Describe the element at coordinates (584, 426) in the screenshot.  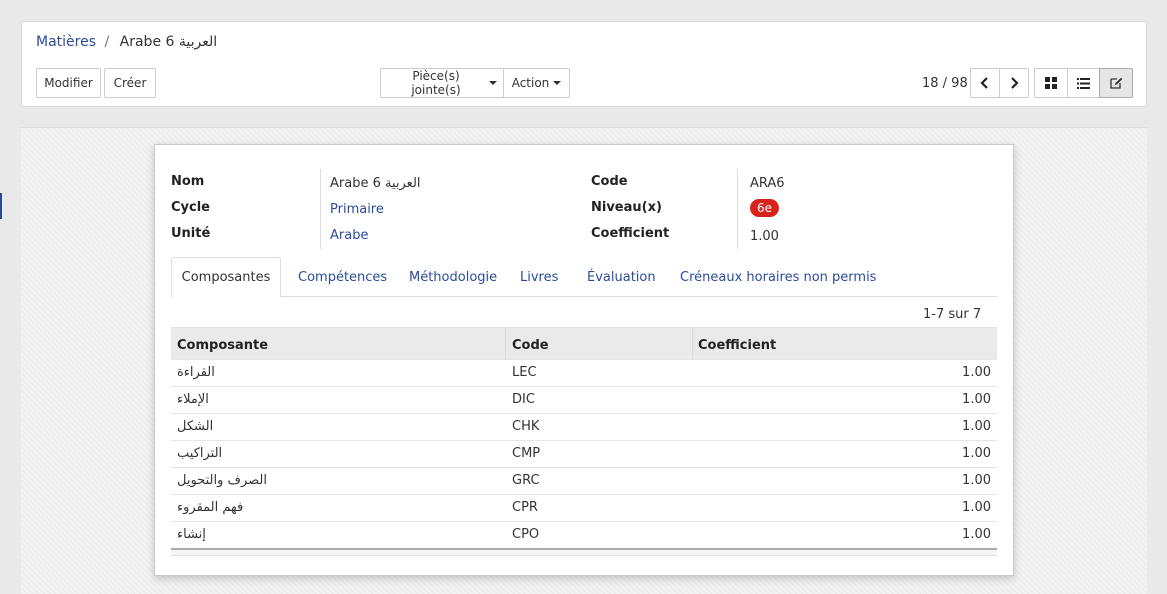
I see `table-row: الشكل CHK 1.00` at that location.